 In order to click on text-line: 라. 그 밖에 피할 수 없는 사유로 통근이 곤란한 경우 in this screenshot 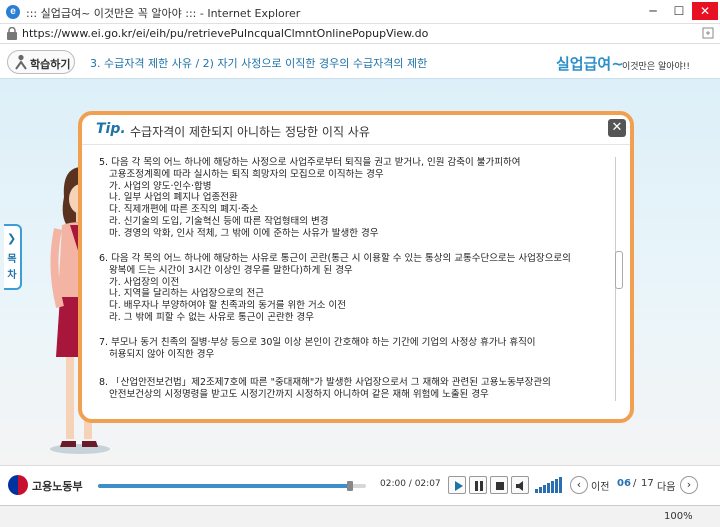, I will do `click(211, 317)`.